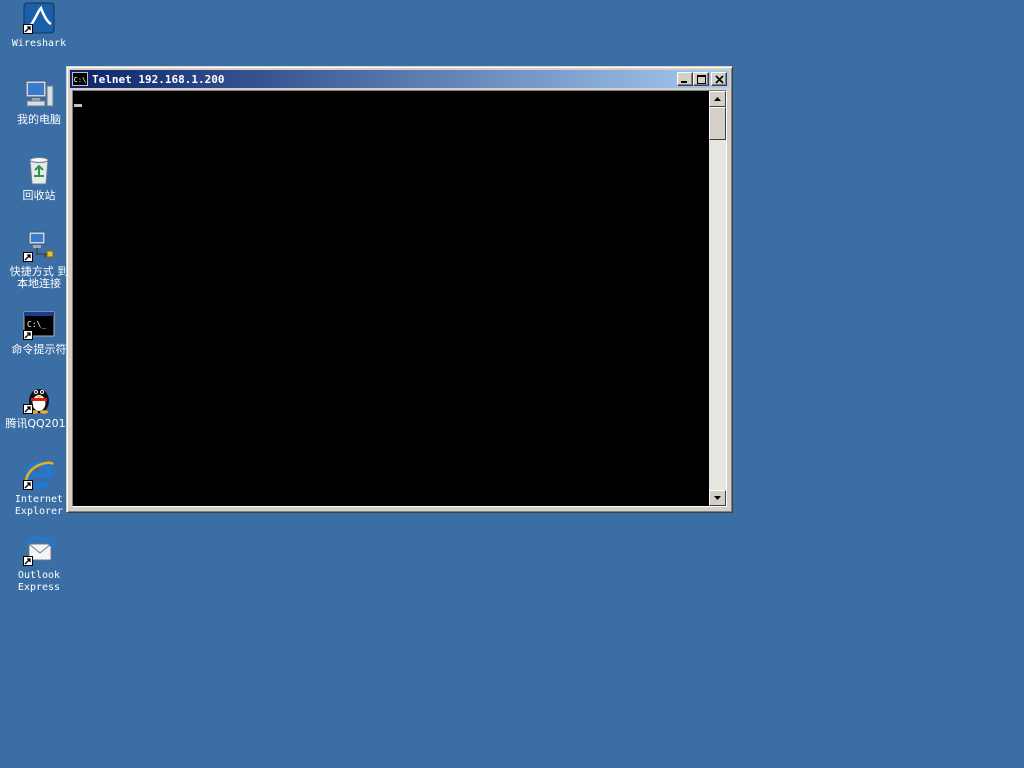  Describe the element at coordinates (80, 79) in the screenshot. I see `command-prompt-icon: C:\` at that location.